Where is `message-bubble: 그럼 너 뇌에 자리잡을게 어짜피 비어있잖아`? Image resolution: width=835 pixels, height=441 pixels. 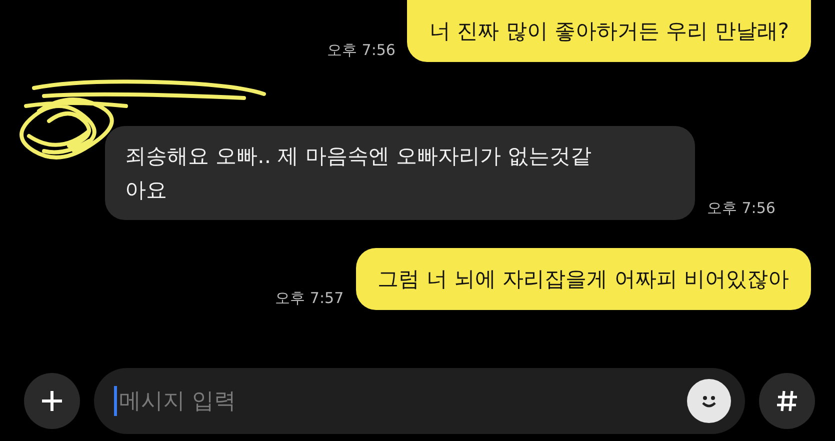
message-bubble: 그럼 너 뇌에 자리잡을게 어짜피 비어있잖아 is located at coordinates (583, 279).